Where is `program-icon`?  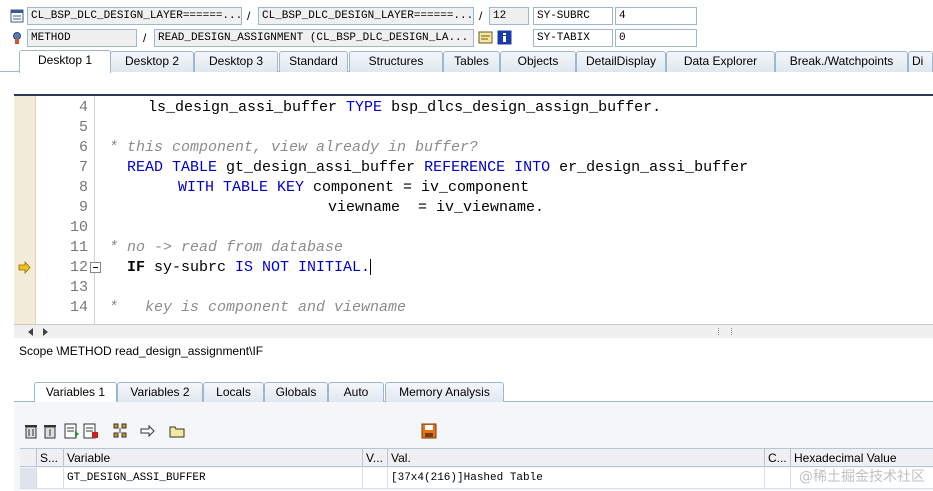
program-icon is located at coordinates (17, 16).